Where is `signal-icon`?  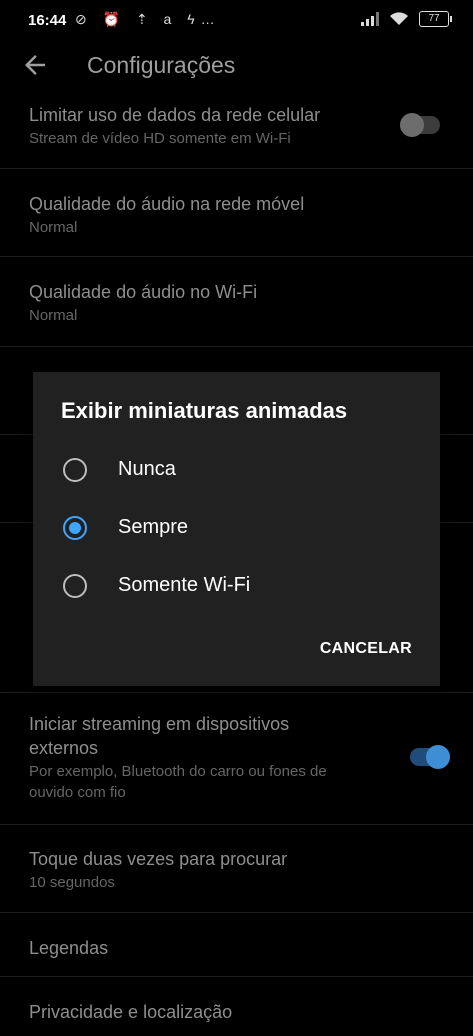
signal-icon is located at coordinates (370, 19).